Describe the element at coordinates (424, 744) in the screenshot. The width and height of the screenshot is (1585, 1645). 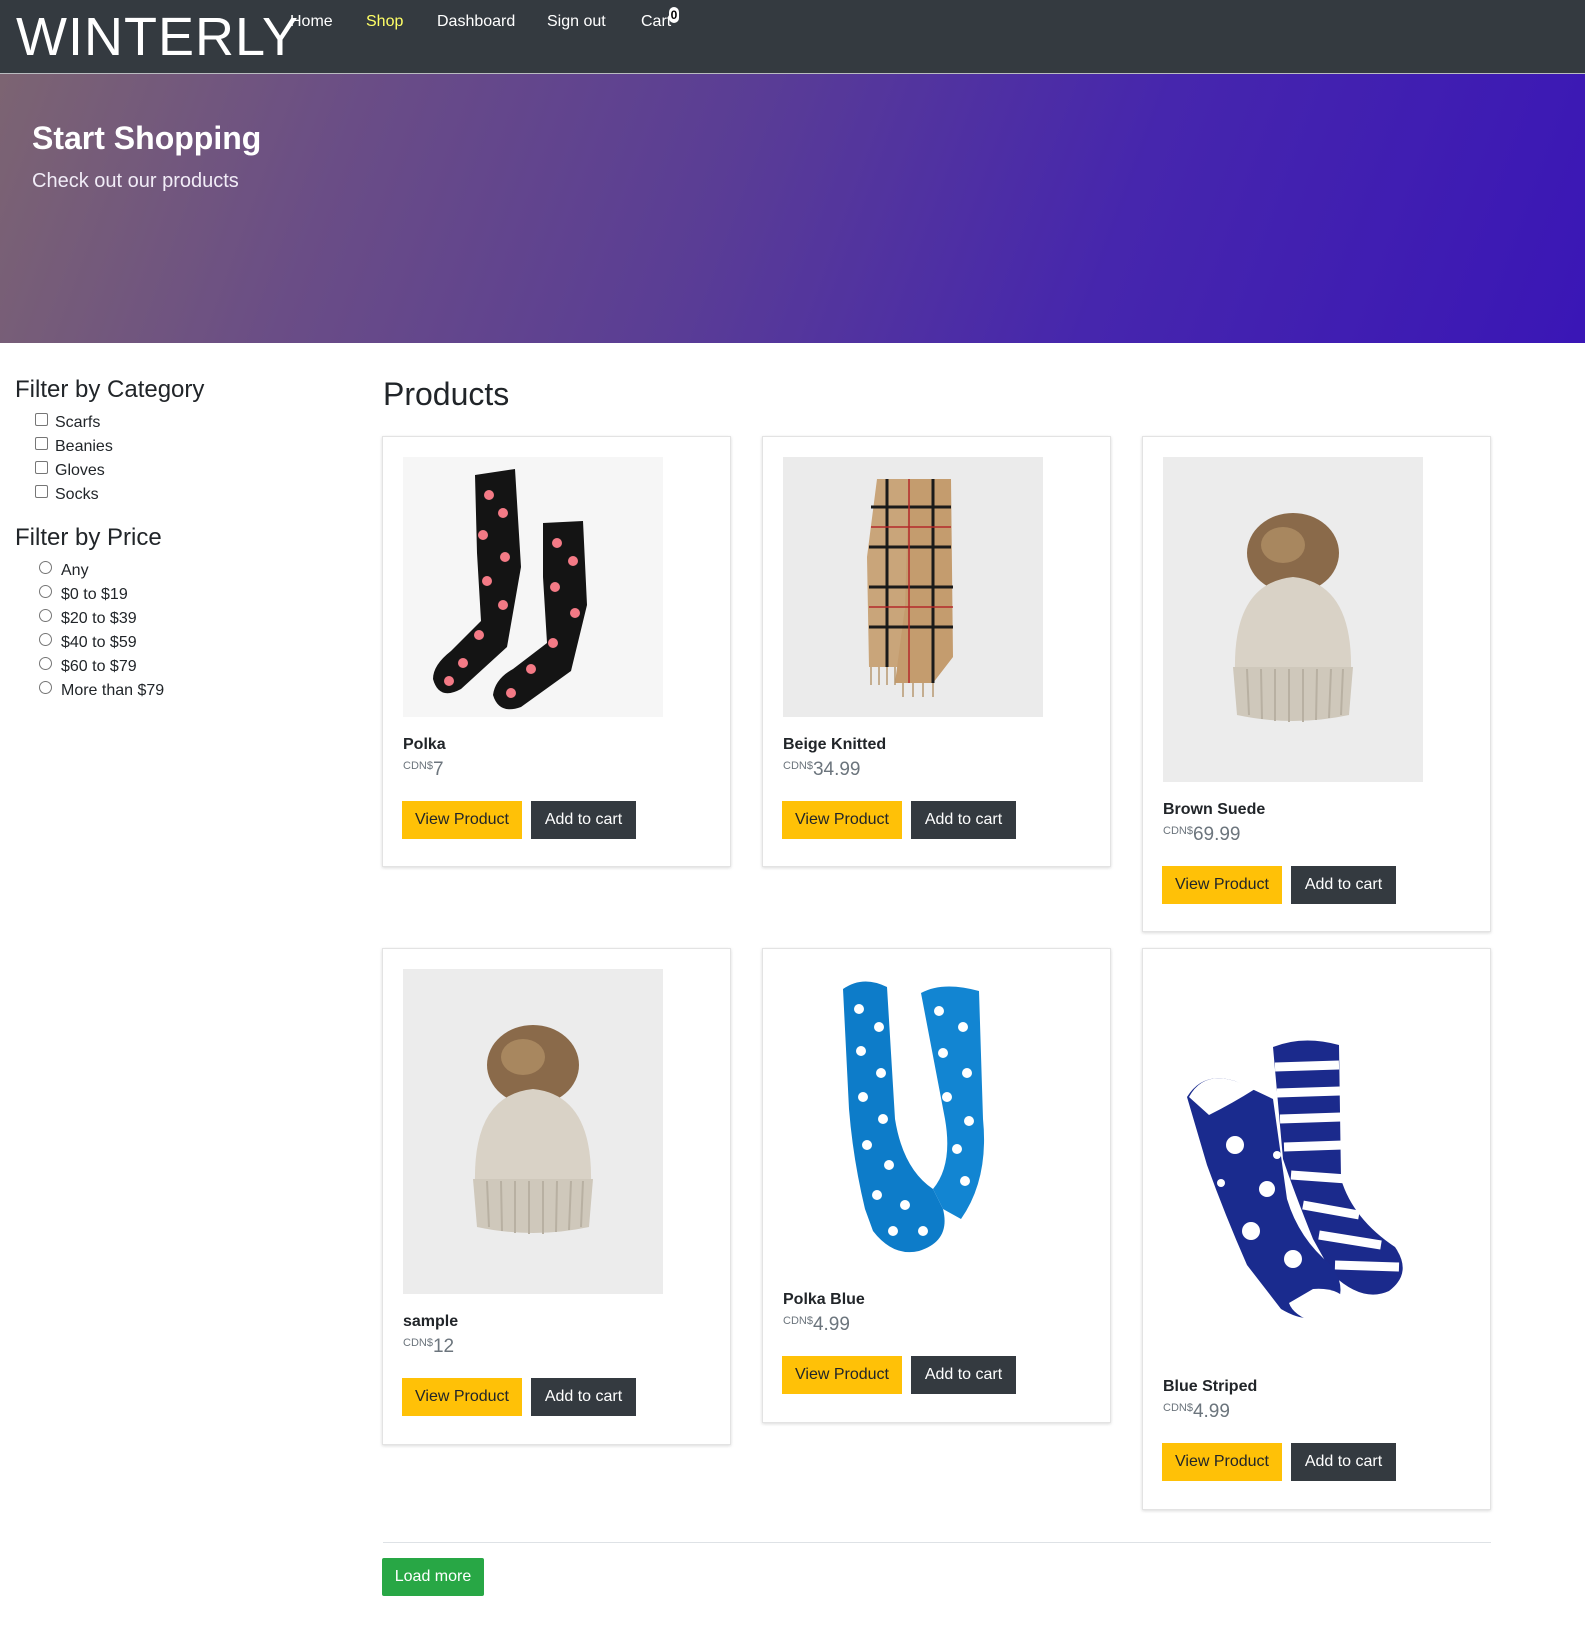
I see `product-name: Polka` at that location.